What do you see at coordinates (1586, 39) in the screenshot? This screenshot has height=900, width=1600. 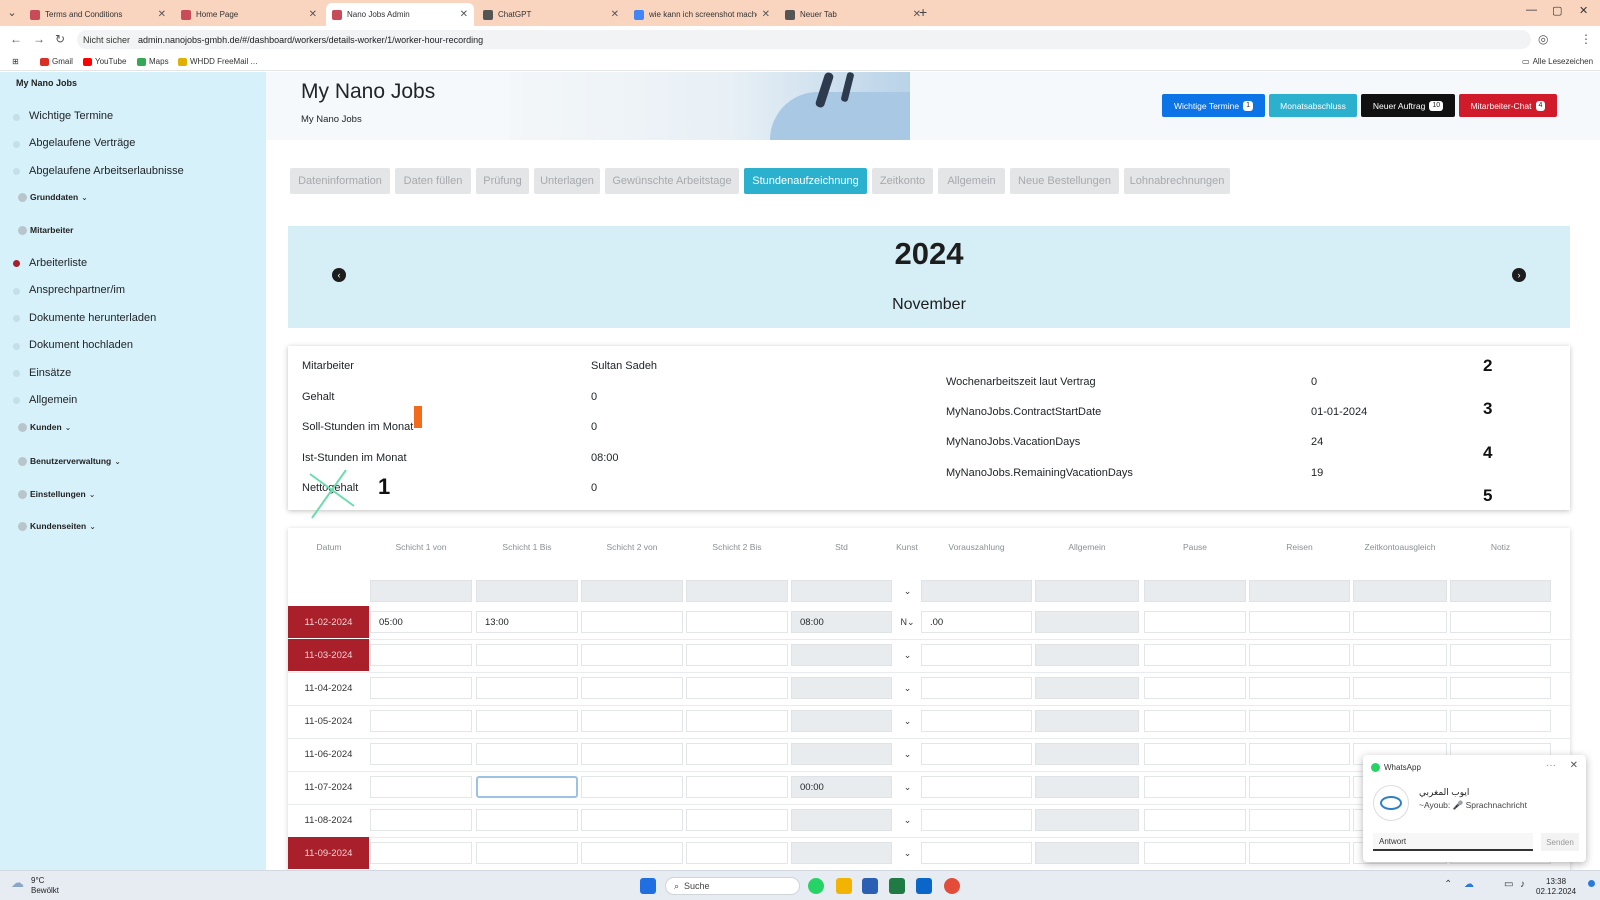 I see `menu-icon: ⋮` at bounding box center [1586, 39].